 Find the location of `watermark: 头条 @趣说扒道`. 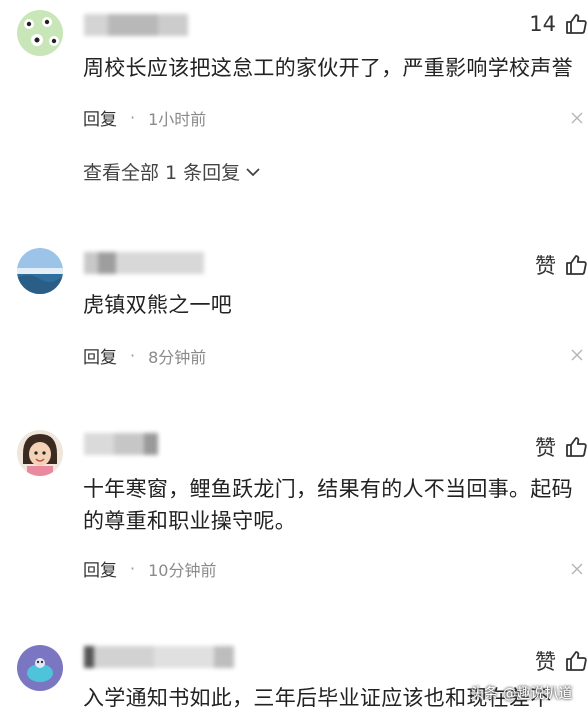

watermark: 头条 @趣说扒道 is located at coordinates (521, 694).